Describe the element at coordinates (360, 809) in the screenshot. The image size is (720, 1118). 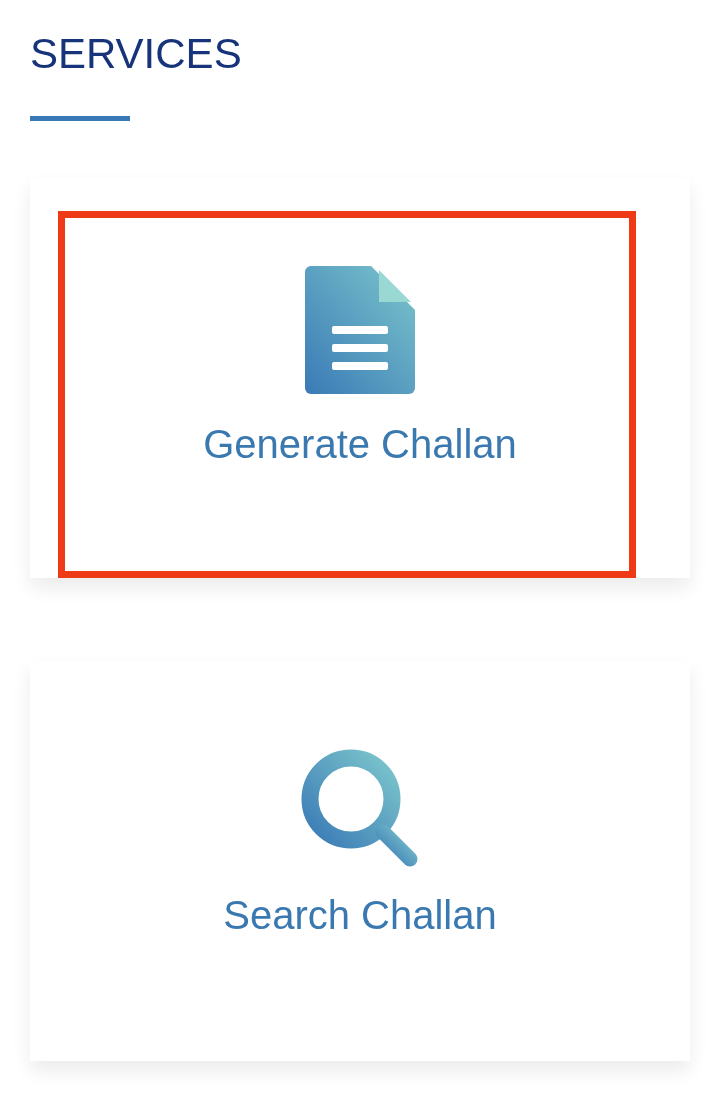
I see `search-icon` at that location.